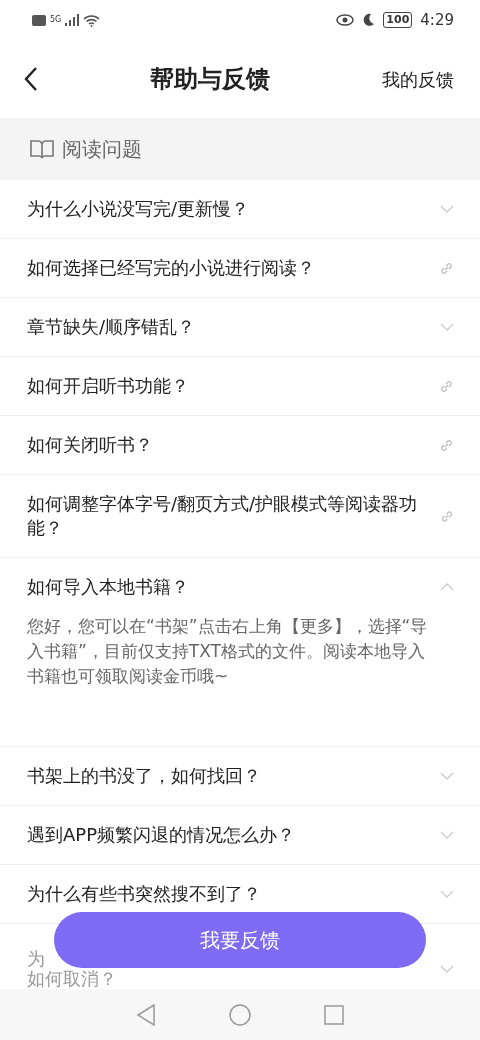 The width and height of the screenshot is (480, 1040). What do you see at coordinates (210, 79) in the screenshot?
I see `page-title: 帮助与反馈` at bounding box center [210, 79].